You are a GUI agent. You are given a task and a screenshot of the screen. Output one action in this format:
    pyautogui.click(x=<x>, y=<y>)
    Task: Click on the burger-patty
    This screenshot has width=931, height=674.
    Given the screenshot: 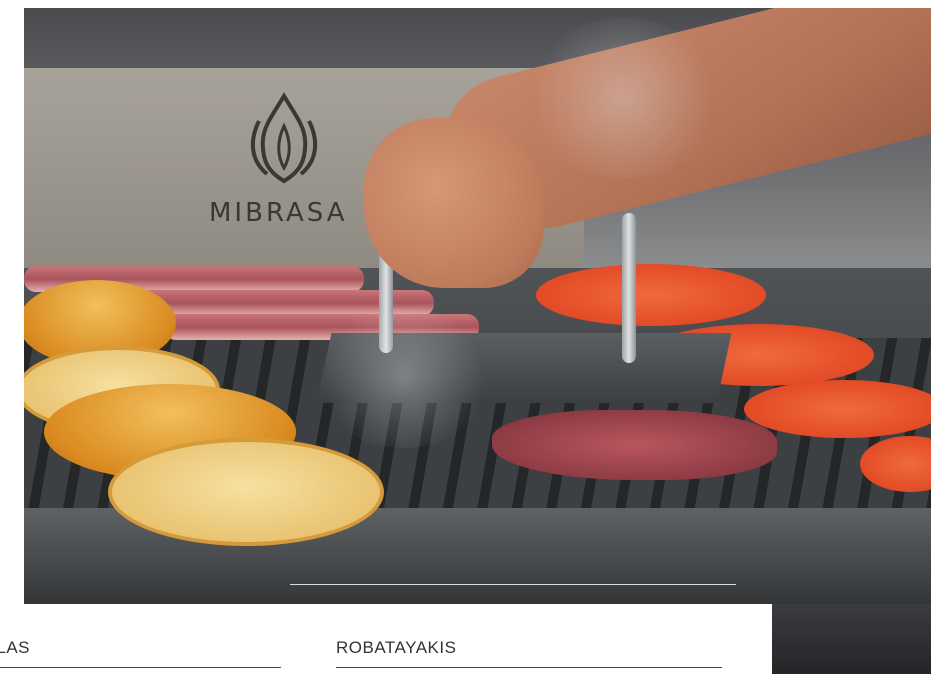 What is the action you would take?
    pyautogui.click(x=634, y=445)
    